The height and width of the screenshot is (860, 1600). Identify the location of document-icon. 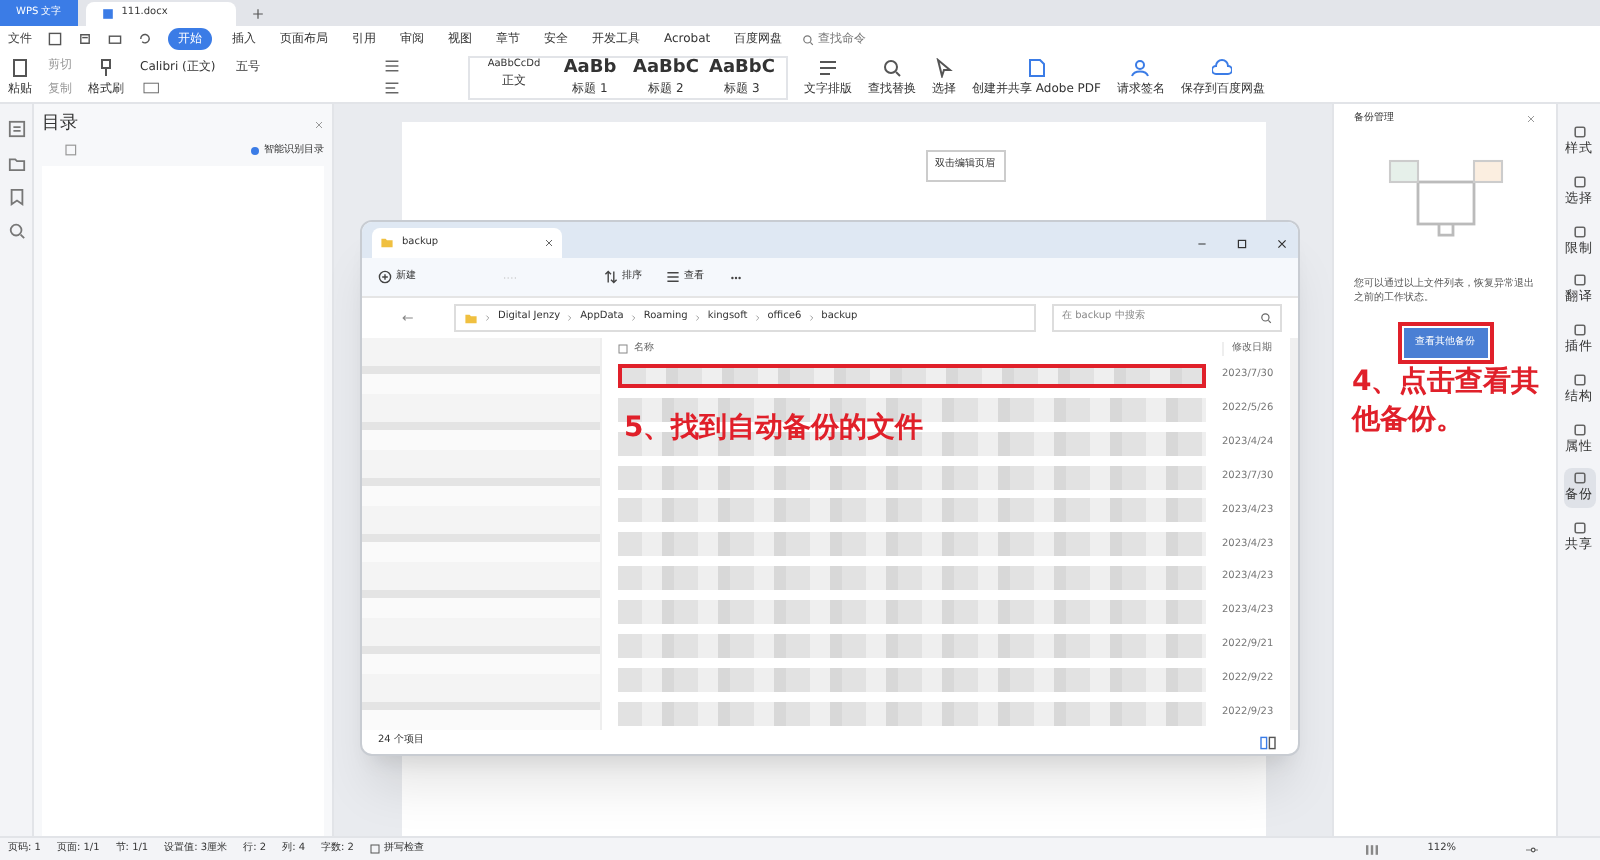
(107, 14).